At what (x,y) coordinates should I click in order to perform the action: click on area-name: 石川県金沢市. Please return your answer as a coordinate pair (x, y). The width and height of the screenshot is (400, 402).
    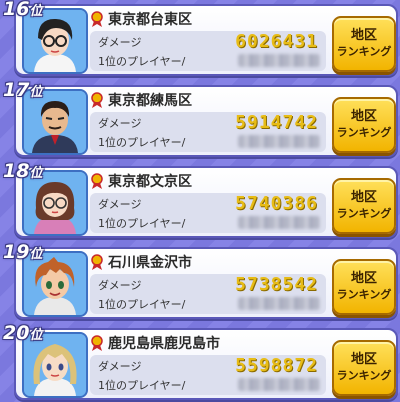
    Looking at the image, I should click on (150, 263).